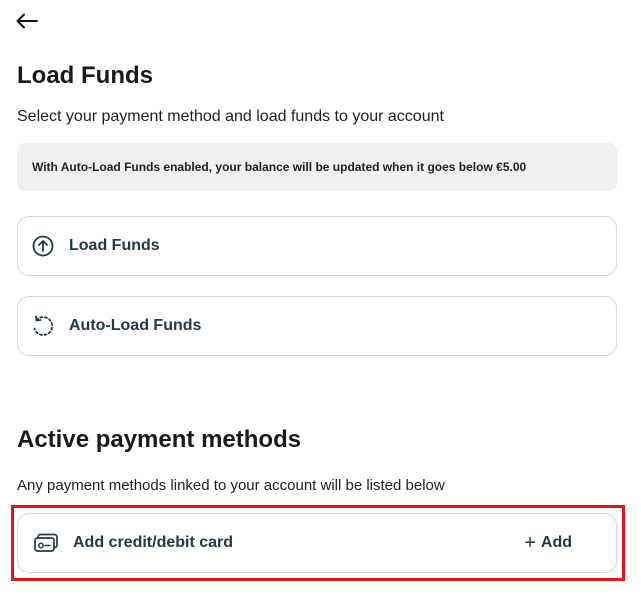 The height and width of the screenshot is (603, 641). Describe the element at coordinates (135, 325) in the screenshot. I see `auto-load-funds-option-label: Auto-Load Funds` at that location.